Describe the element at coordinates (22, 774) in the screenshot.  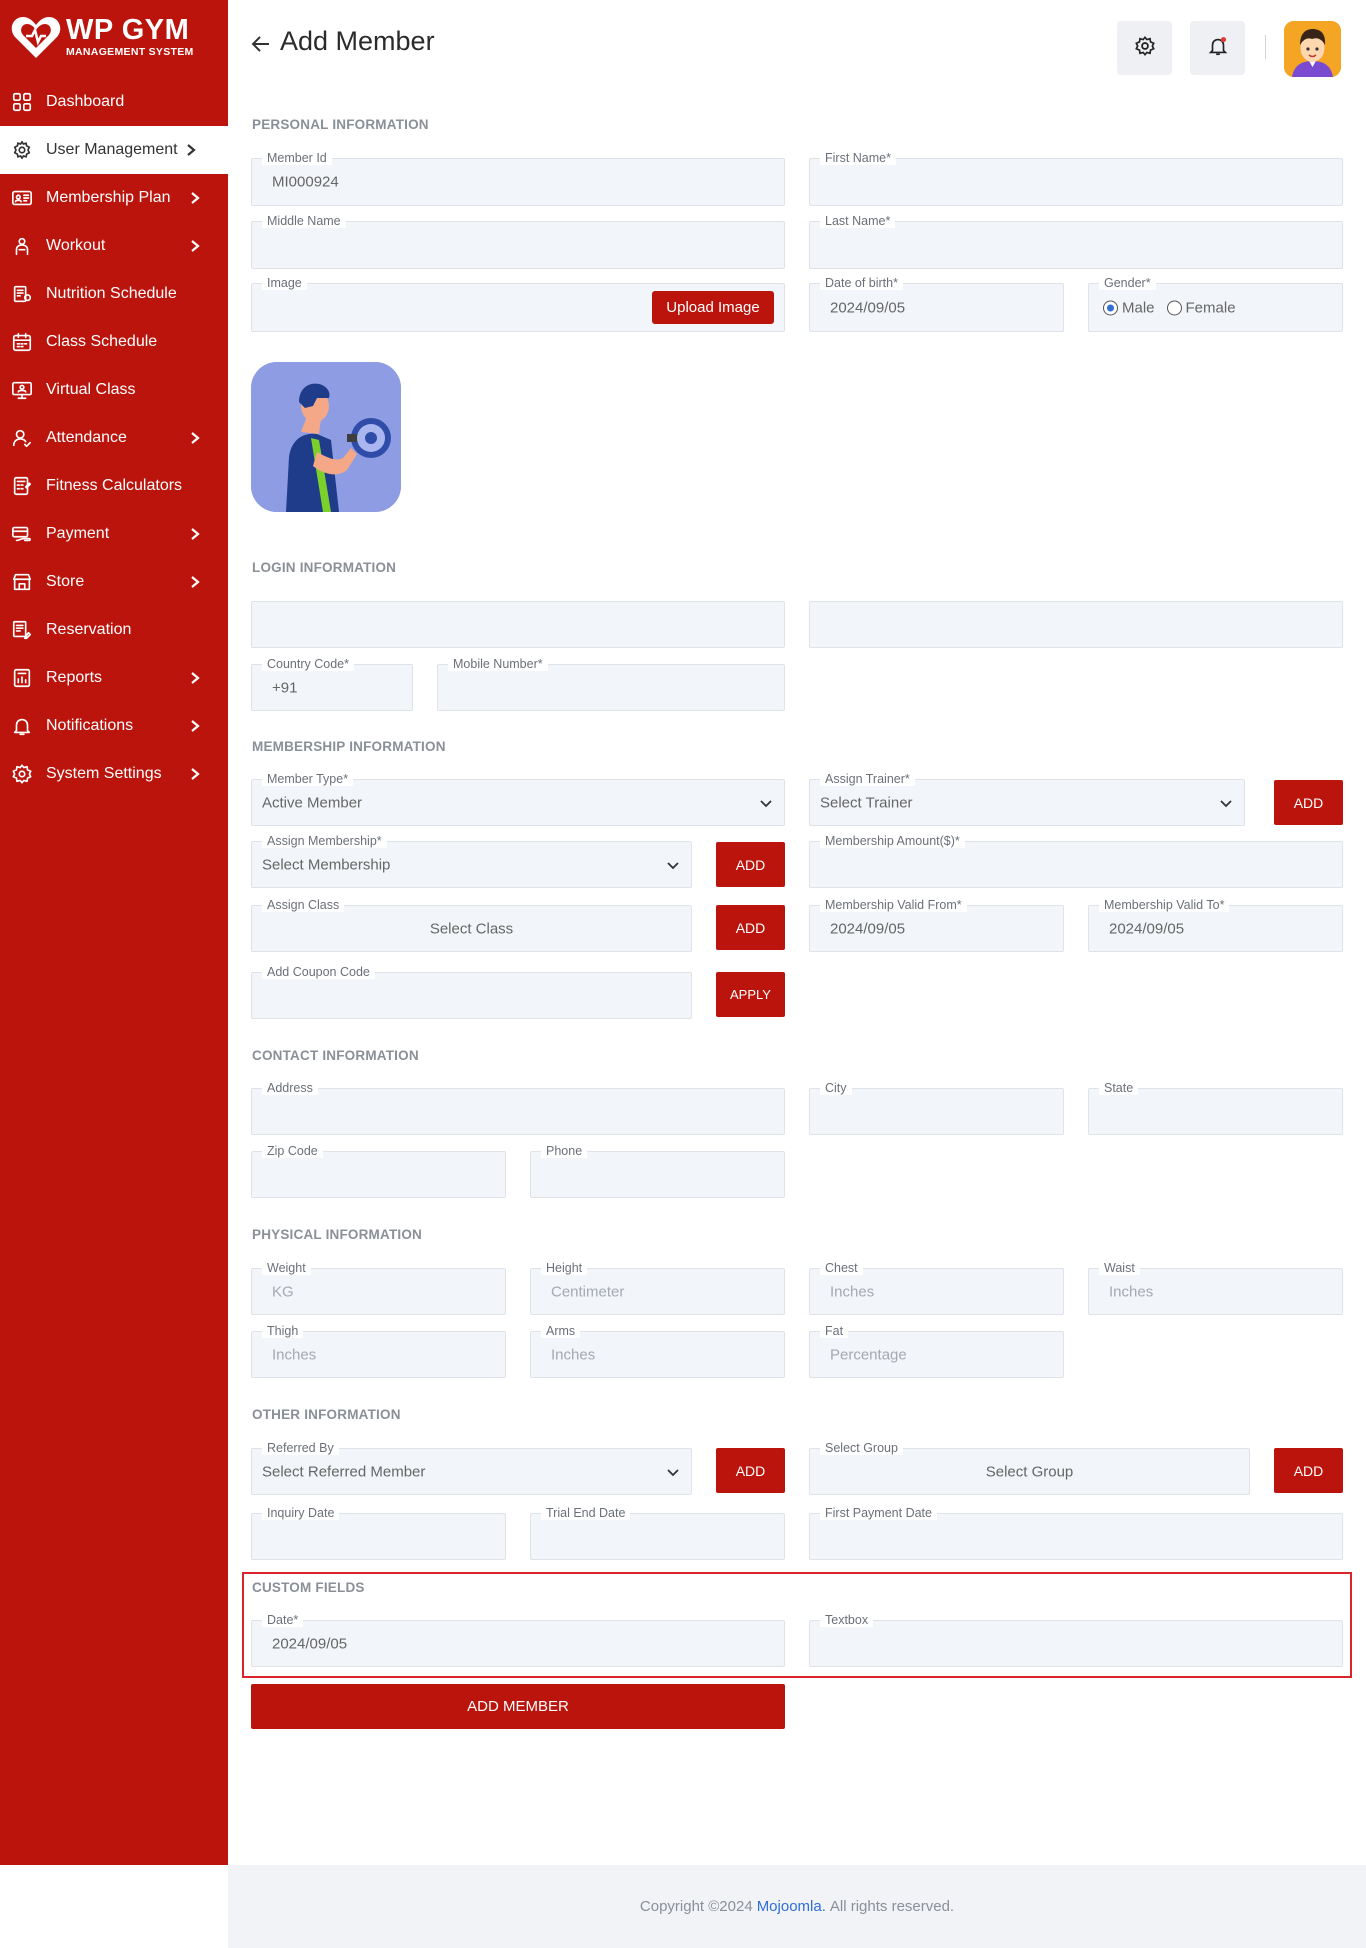
I see `settings-icon` at that location.